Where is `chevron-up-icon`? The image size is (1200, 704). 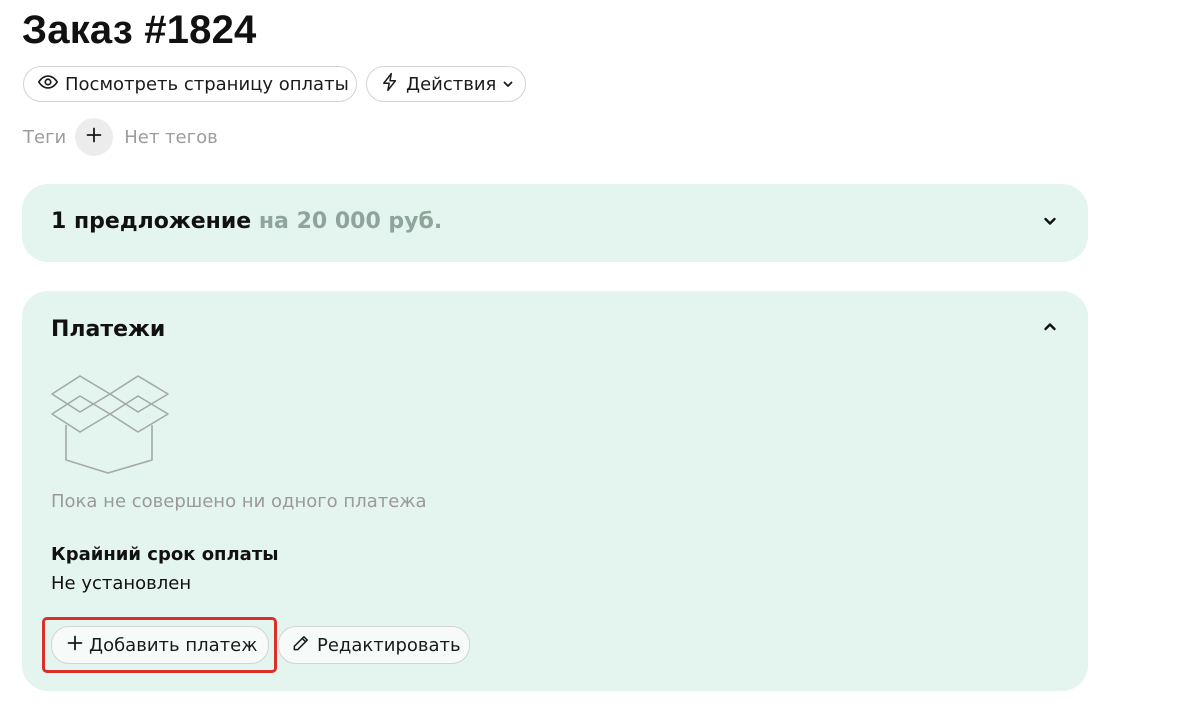
chevron-up-icon is located at coordinates (1050, 329).